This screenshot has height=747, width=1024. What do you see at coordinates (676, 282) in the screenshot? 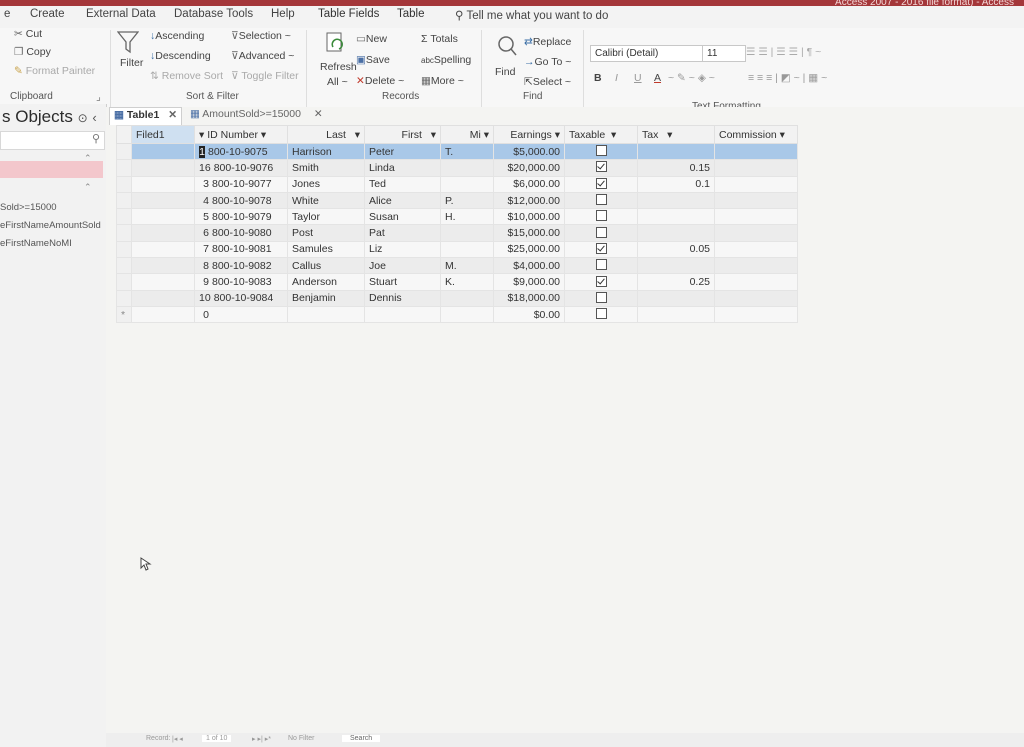
I see `cell-tax: 0.25` at bounding box center [676, 282].